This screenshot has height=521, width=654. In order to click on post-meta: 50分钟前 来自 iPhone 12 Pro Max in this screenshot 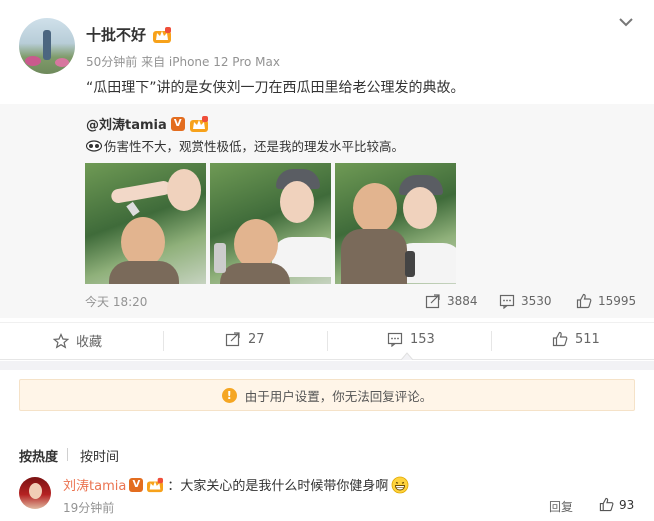, I will do `click(183, 62)`.